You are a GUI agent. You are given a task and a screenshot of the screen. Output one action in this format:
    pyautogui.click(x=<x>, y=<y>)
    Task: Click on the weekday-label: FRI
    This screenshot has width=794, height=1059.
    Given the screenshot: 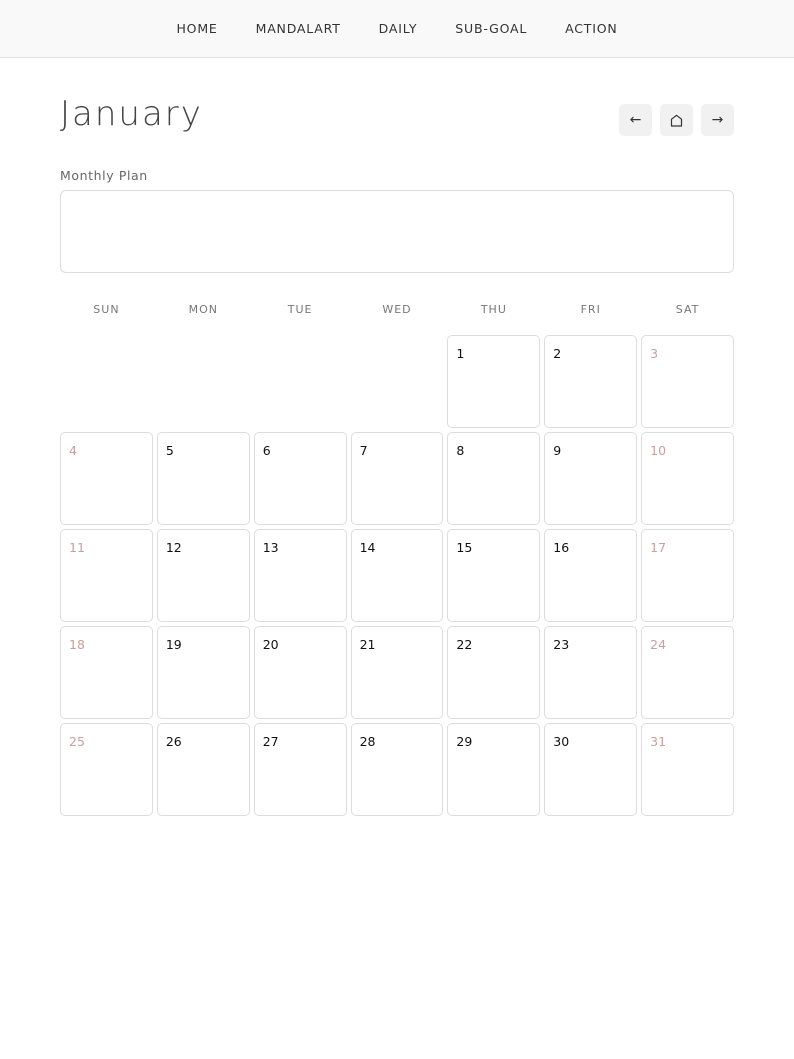 What is the action you would take?
    pyautogui.click(x=590, y=309)
    